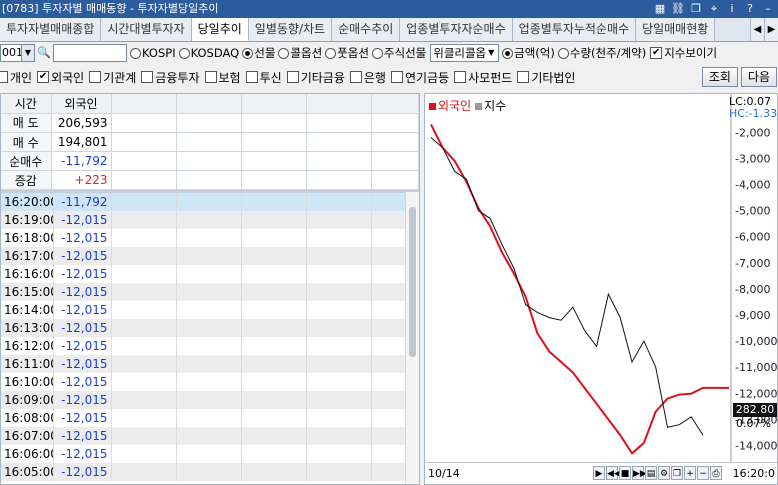 The height and width of the screenshot is (485, 778). Describe the element at coordinates (208, 53) in the screenshot. I see `radio-kosdaq: KOSDAQ` at that location.